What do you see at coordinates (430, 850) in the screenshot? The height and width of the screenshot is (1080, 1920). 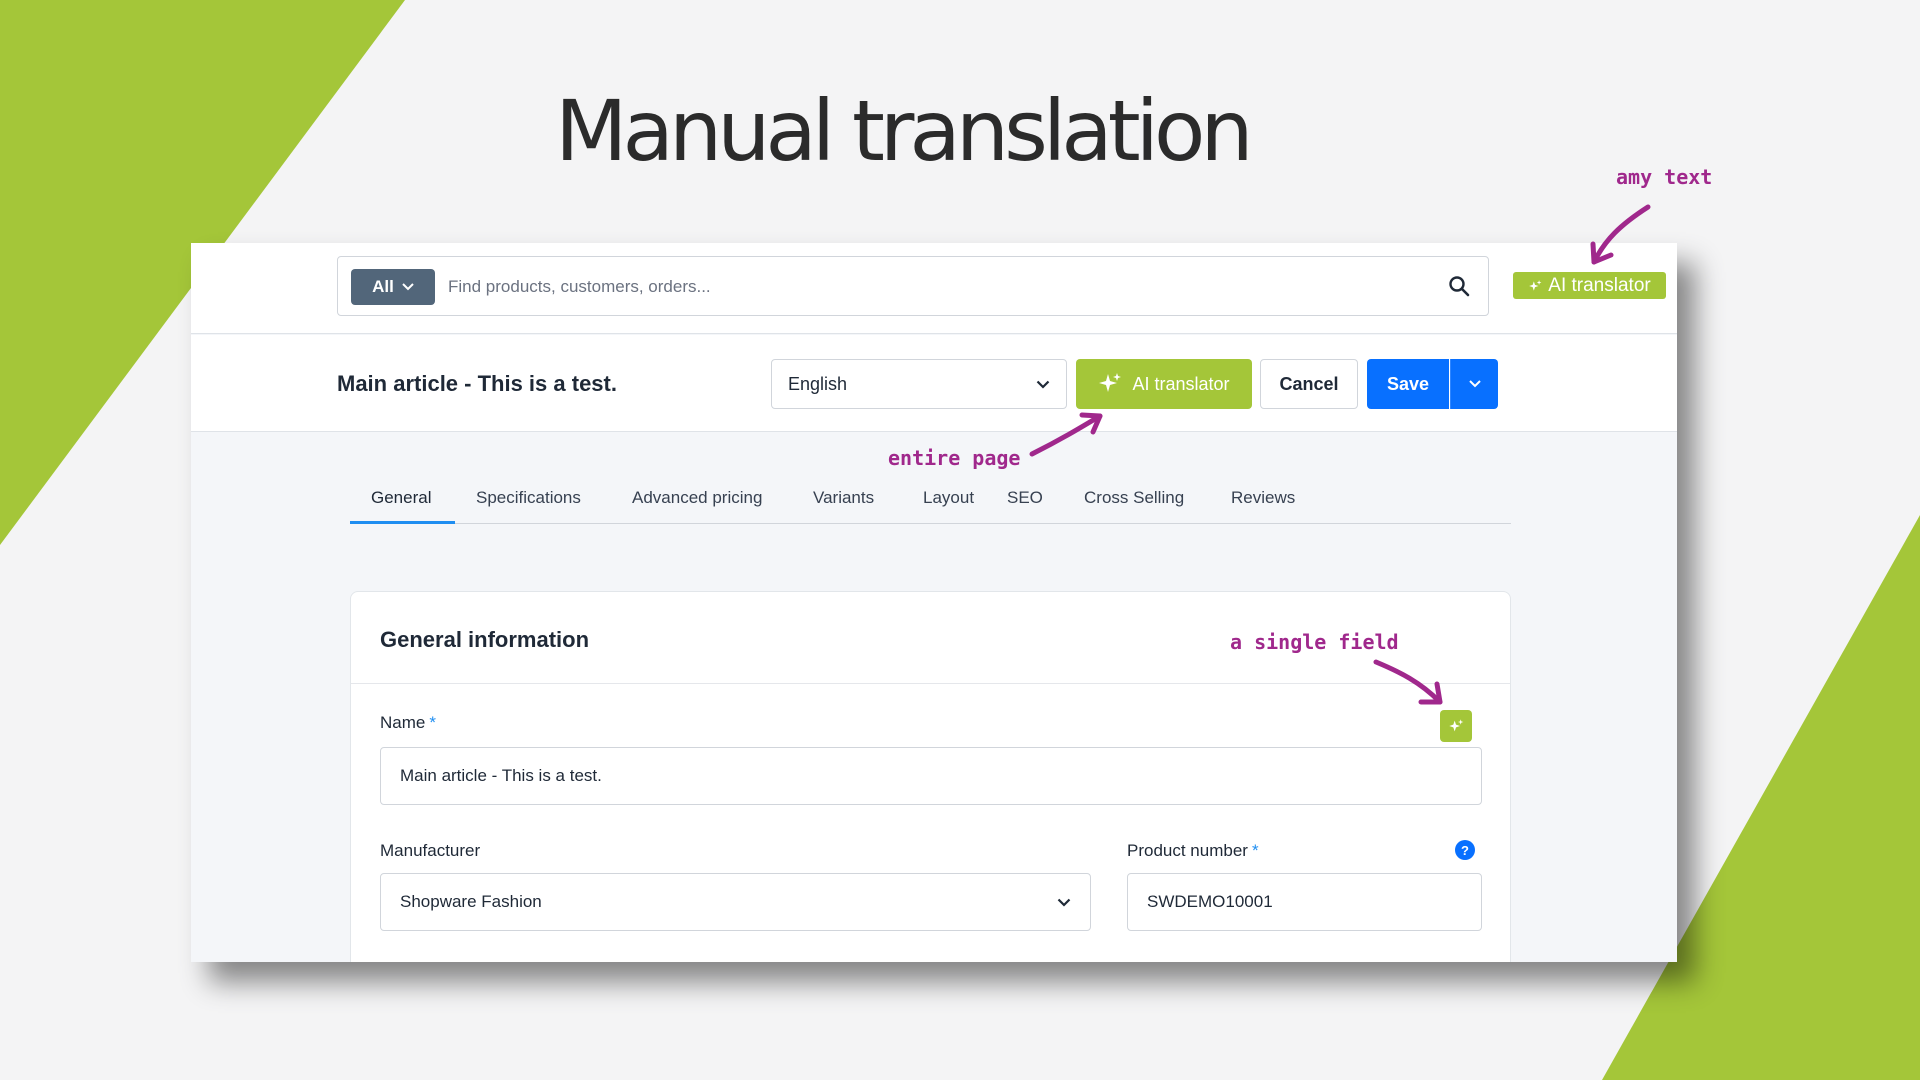 I see `manufacturer-label: Manufacturer` at bounding box center [430, 850].